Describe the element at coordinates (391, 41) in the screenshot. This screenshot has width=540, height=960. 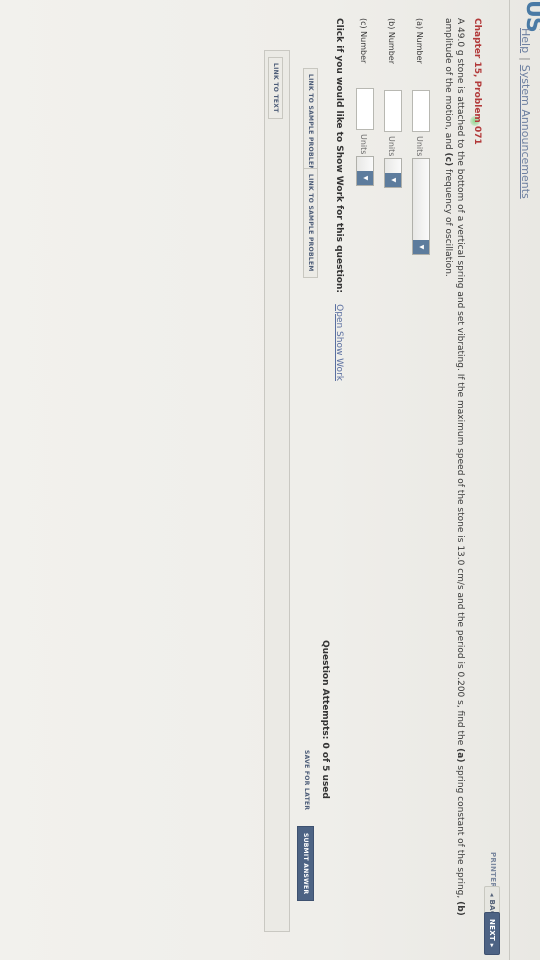
I see `answer-b-label: (b) Number` at that location.